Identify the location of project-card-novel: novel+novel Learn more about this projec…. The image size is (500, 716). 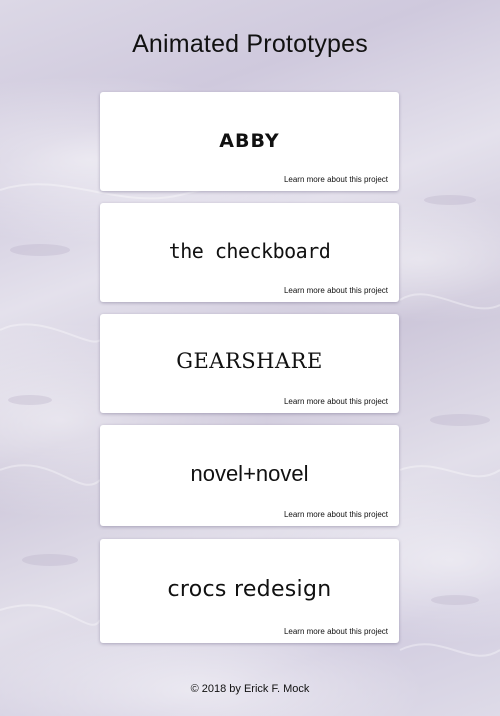
(249, 475).